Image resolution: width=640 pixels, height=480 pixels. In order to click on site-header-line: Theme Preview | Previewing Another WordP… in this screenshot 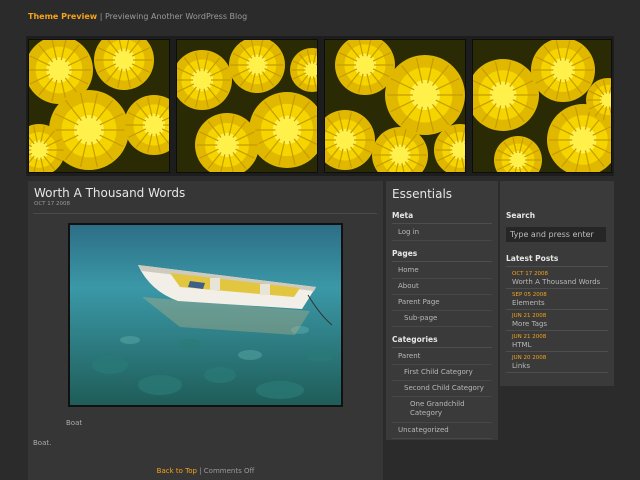, I will do `click(137, 16)`.